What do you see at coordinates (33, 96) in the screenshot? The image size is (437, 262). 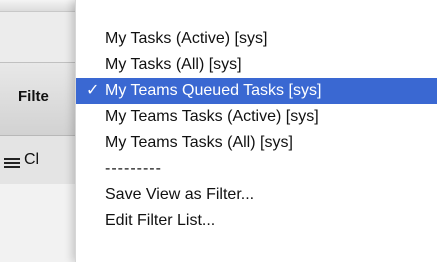 I see `filter-label: Filte` at bounding box center [33, 96].